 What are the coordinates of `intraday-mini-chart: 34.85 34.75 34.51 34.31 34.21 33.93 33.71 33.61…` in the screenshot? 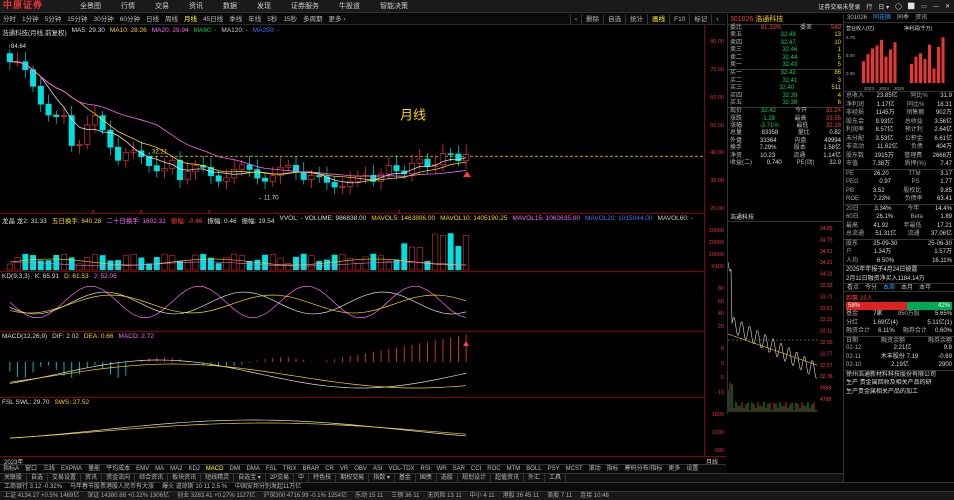 It's located at (786, 318).